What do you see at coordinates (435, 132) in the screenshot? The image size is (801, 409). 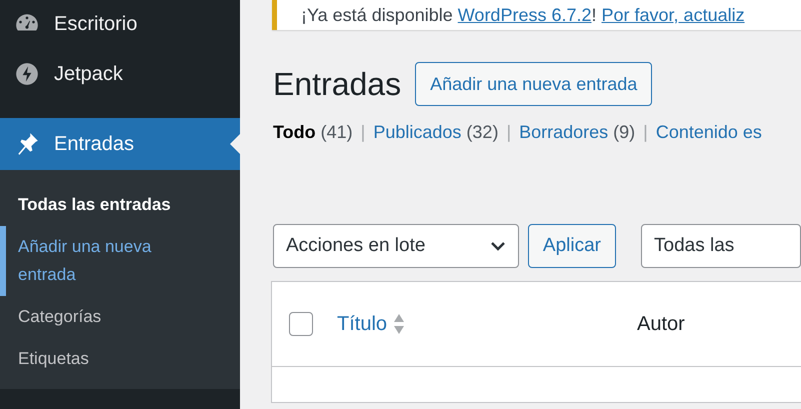 I see `status-filter-link: Publicados (32)` at bounding box center [435, 132].